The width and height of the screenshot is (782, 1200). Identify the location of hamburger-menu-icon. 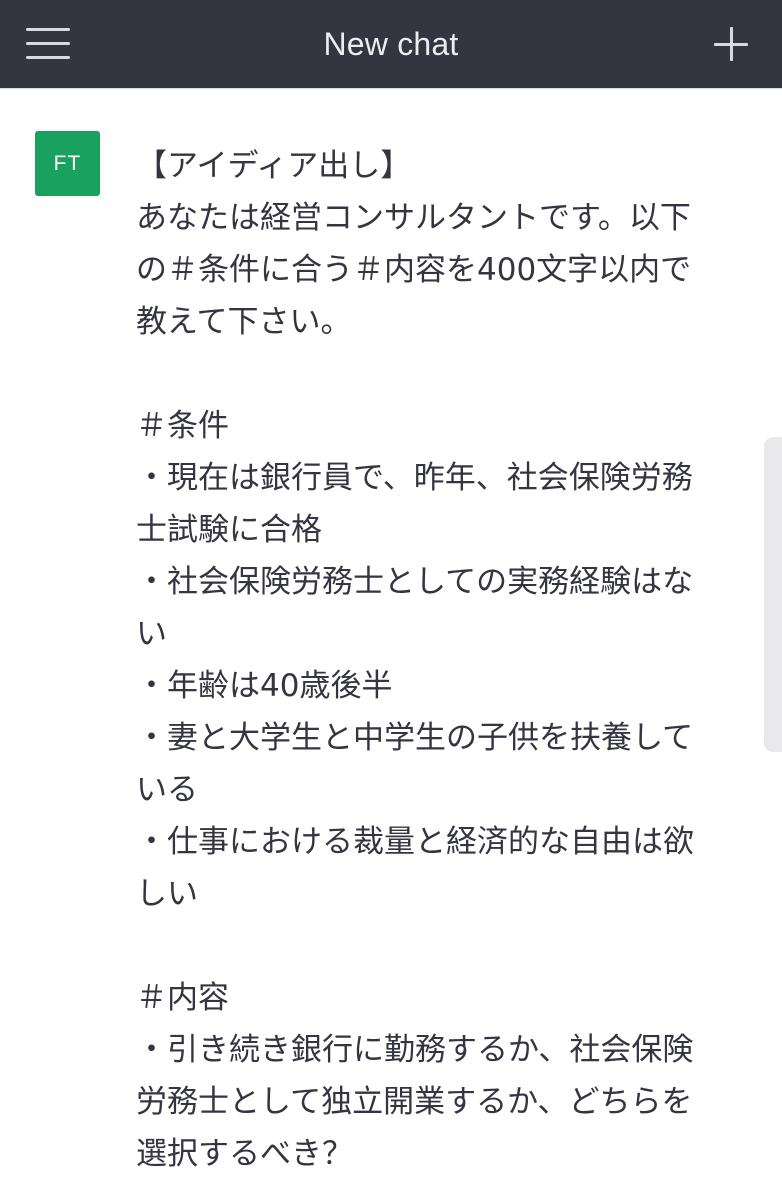
(48, 43).